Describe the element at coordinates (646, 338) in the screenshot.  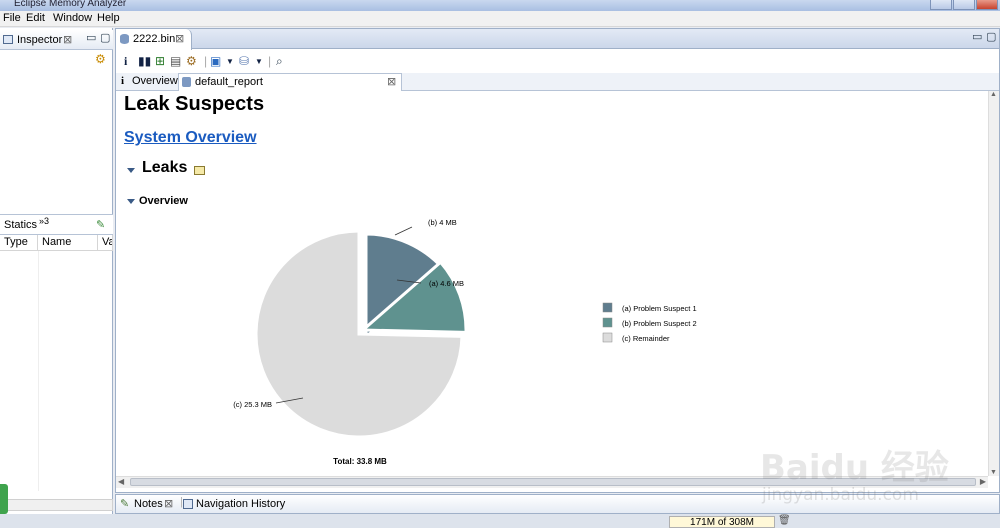
I see `legend-entry: (c) Remainder` at that location.